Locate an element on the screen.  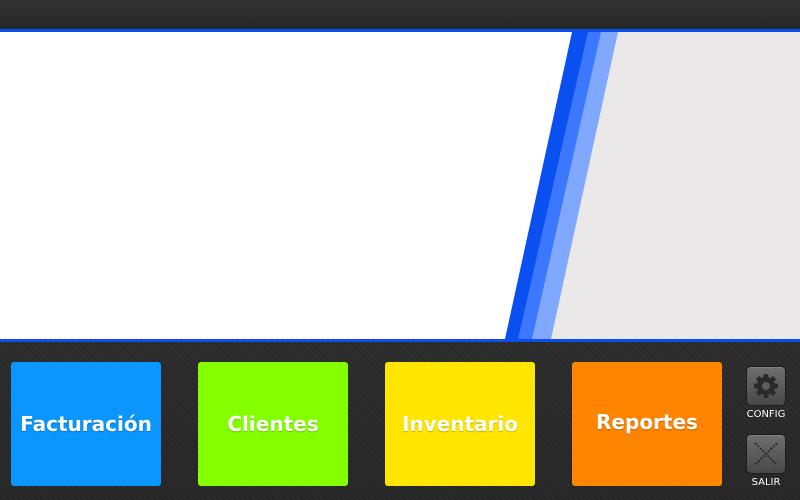
facturacion-label: Facturación is located at coordinates (86, 424).